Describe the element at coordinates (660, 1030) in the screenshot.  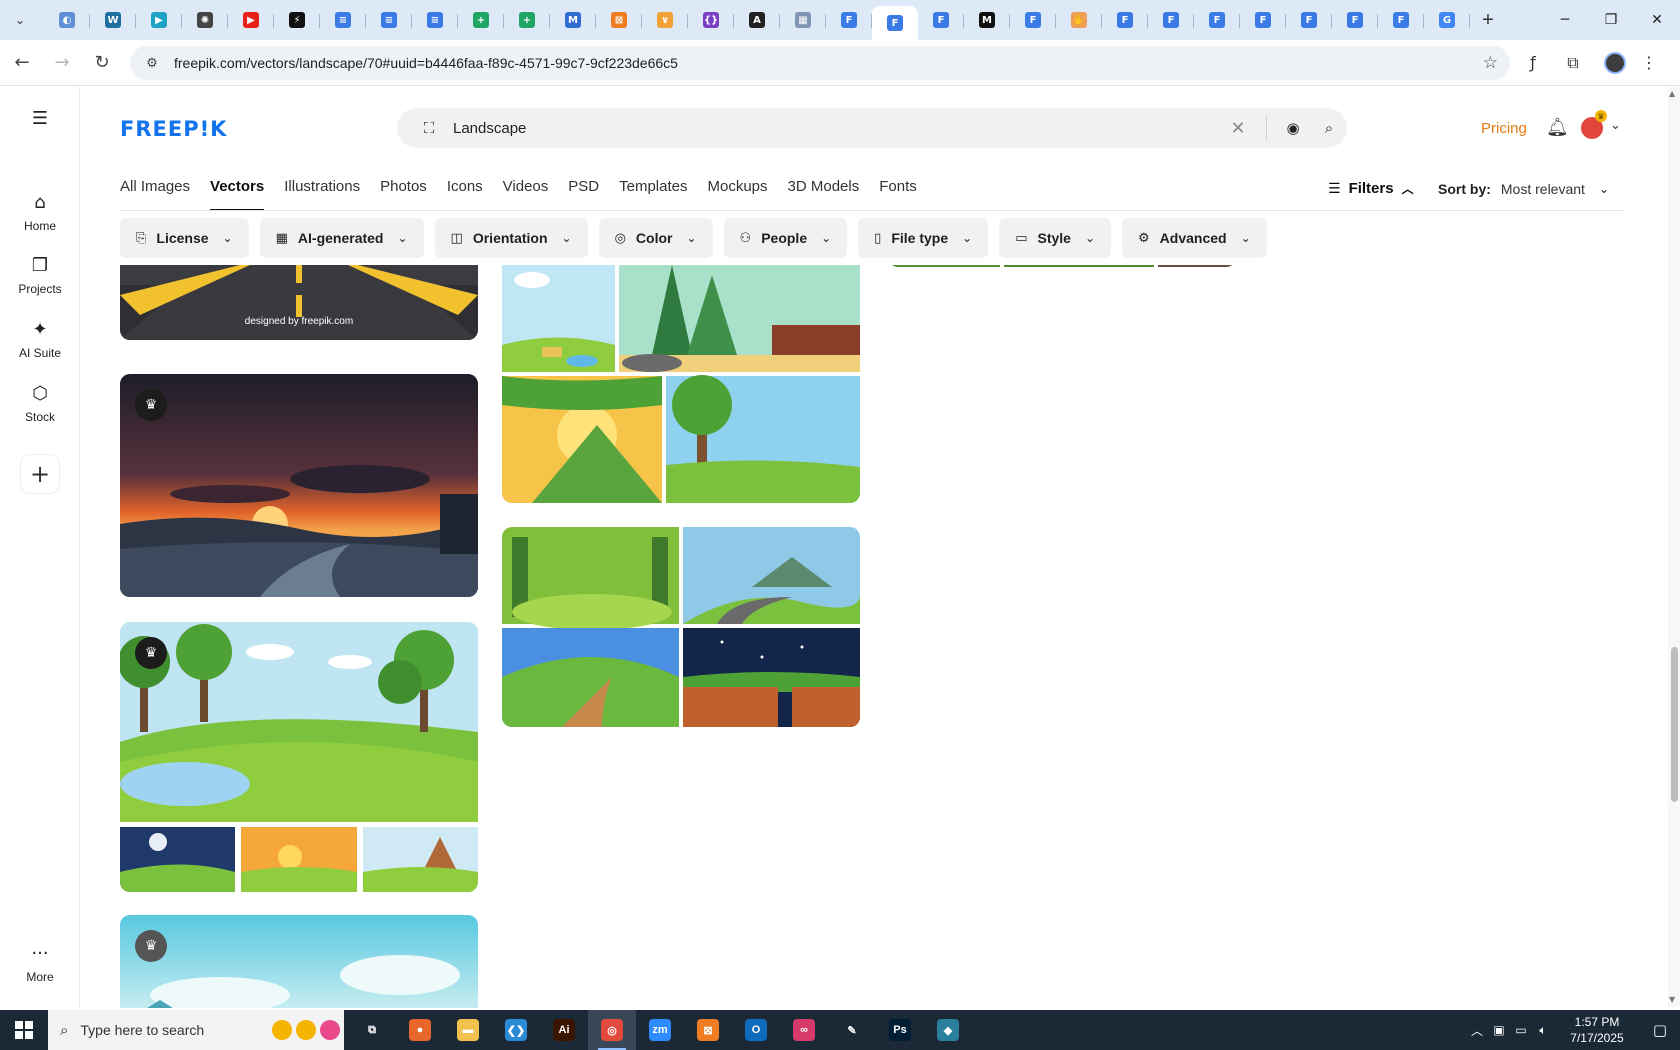
I see `taskbar-app: zm` at that location.